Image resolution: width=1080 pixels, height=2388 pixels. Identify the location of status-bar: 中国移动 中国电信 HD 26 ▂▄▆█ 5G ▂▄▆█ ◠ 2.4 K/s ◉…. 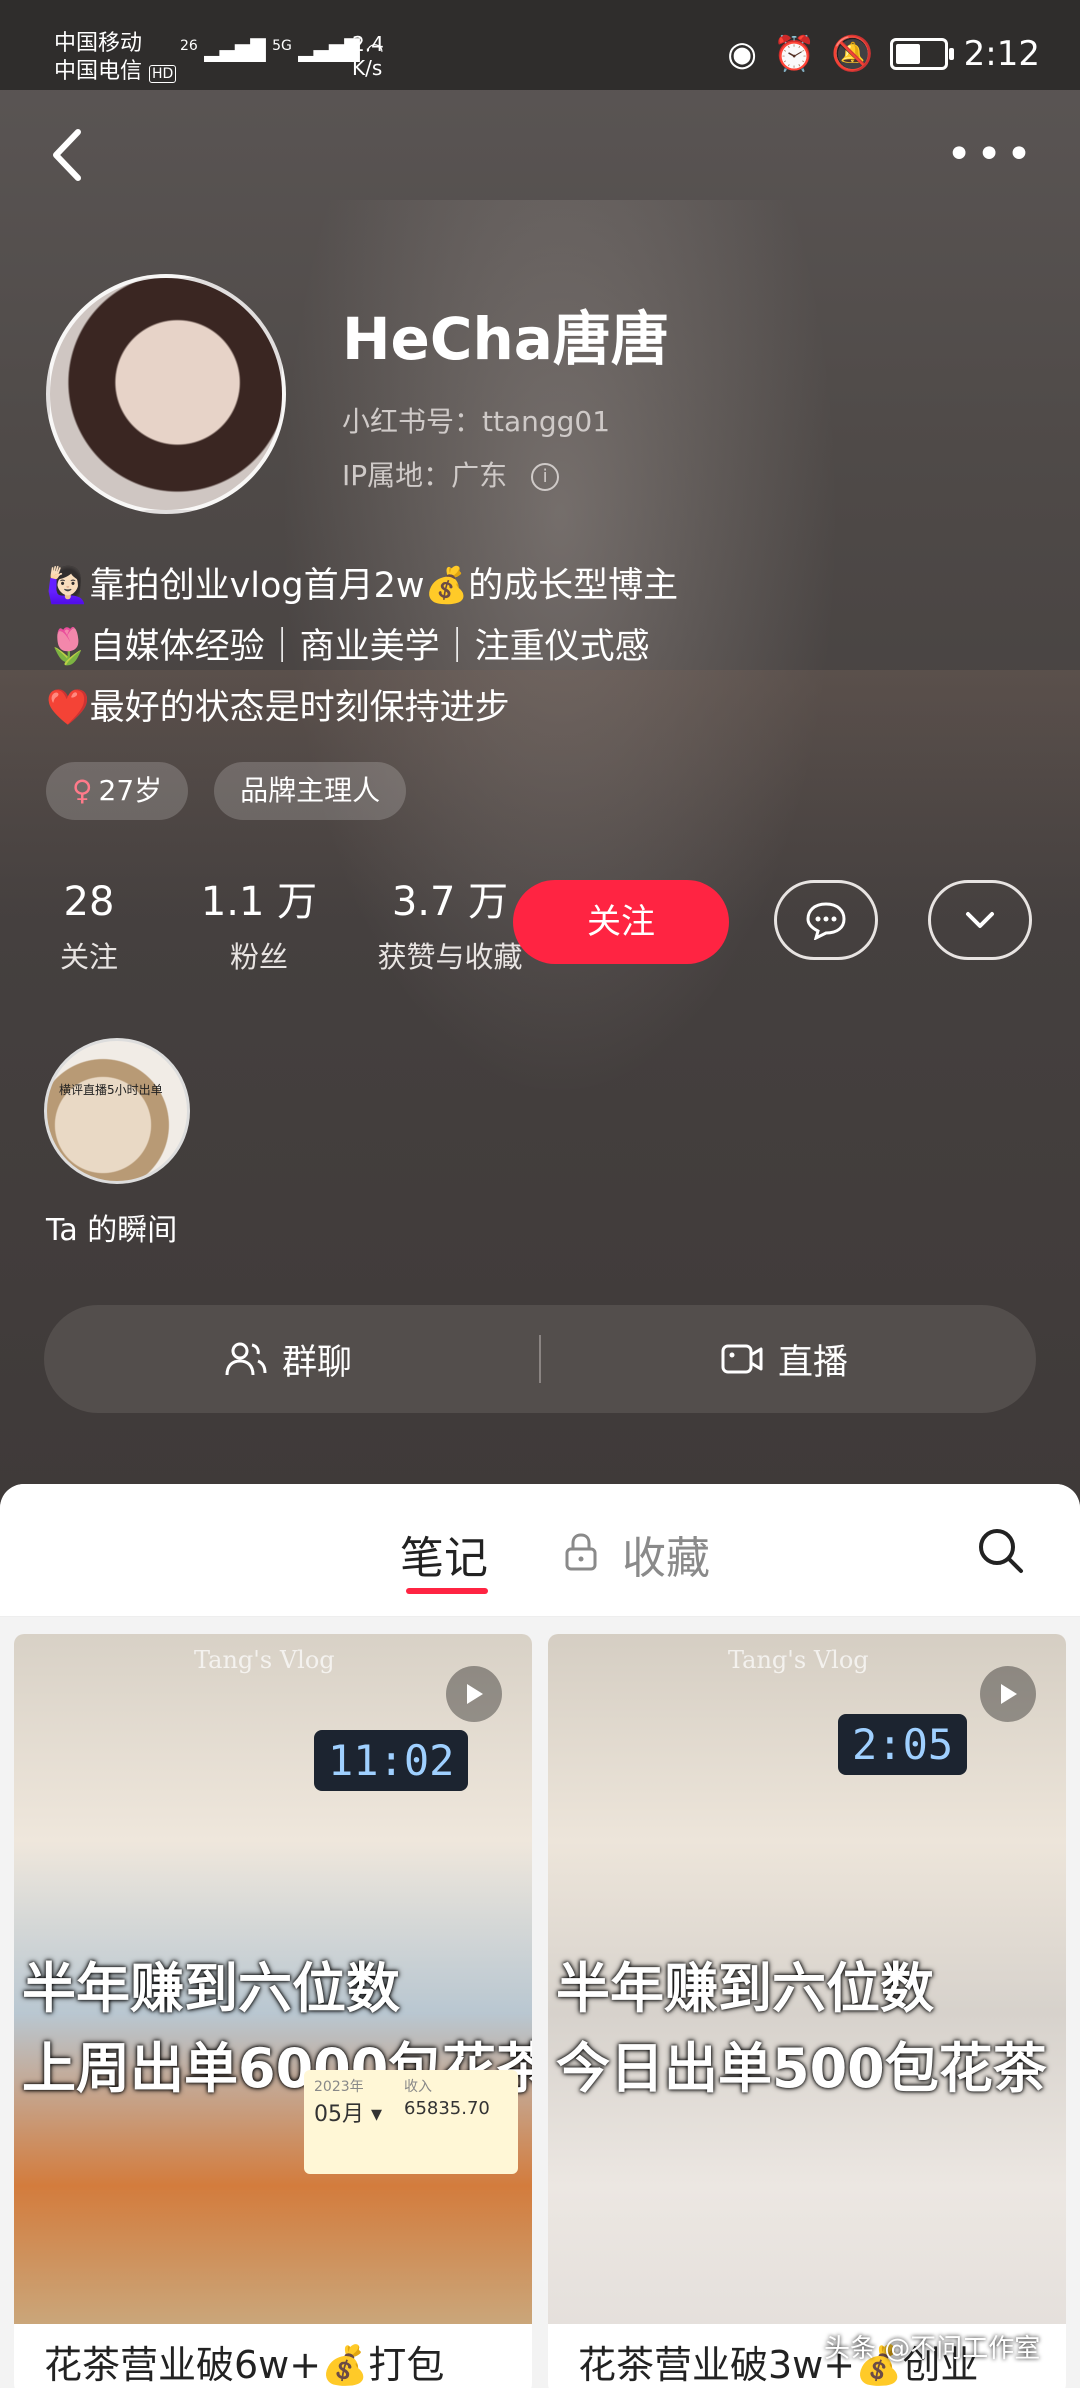
(540, 45).